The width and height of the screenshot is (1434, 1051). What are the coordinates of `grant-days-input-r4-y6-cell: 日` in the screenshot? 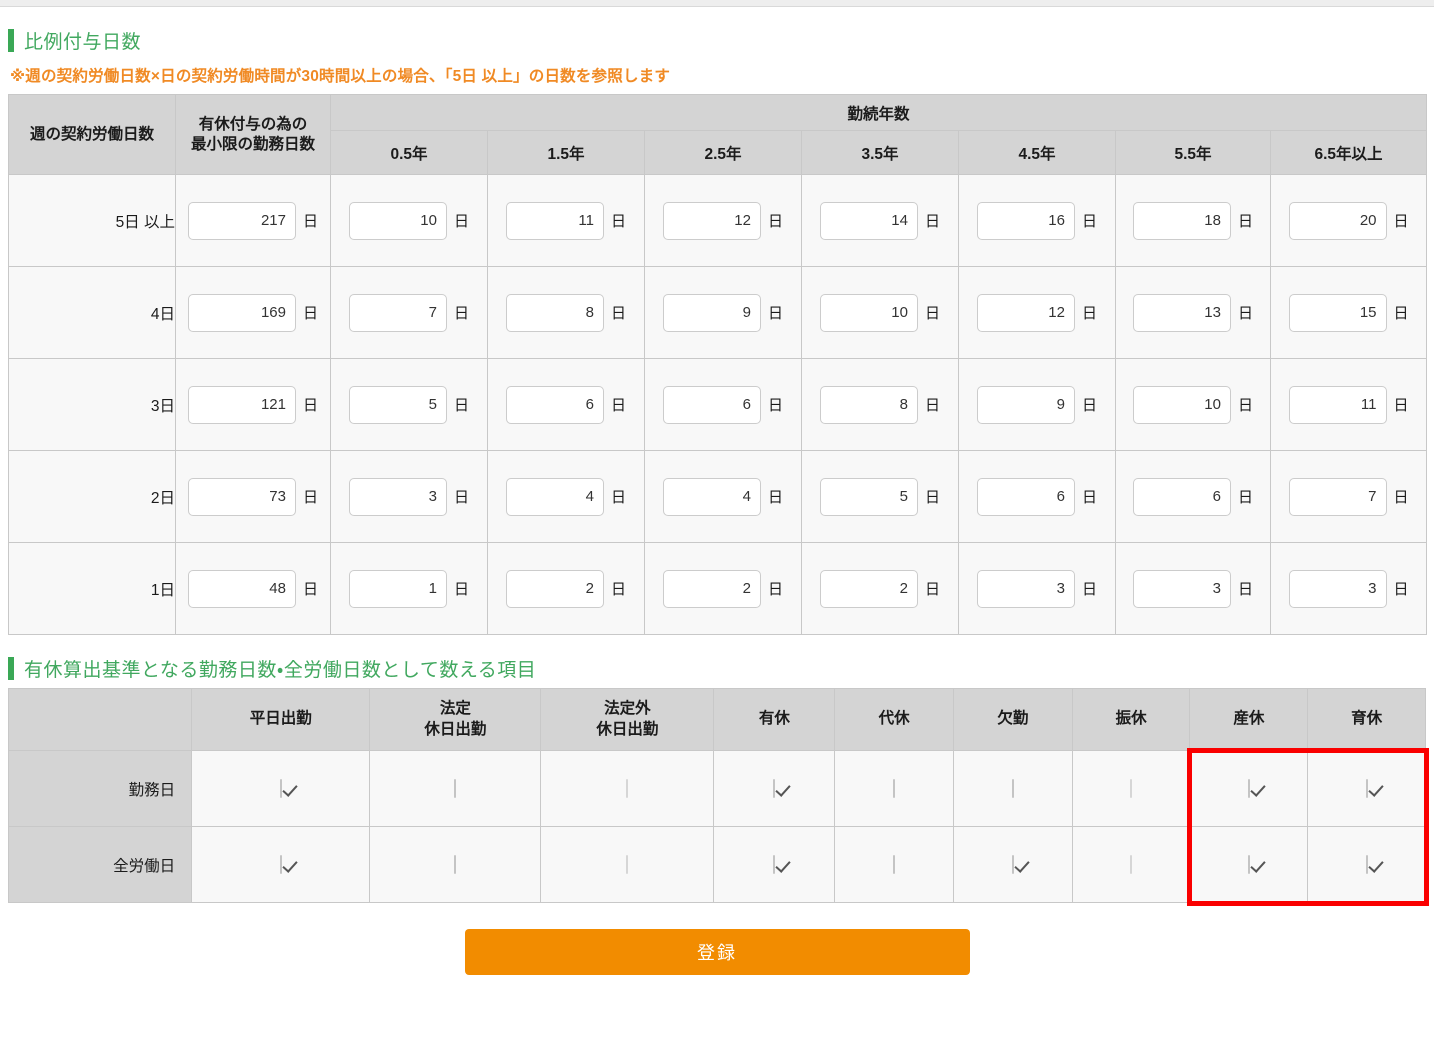 It's located at (1348, 588).